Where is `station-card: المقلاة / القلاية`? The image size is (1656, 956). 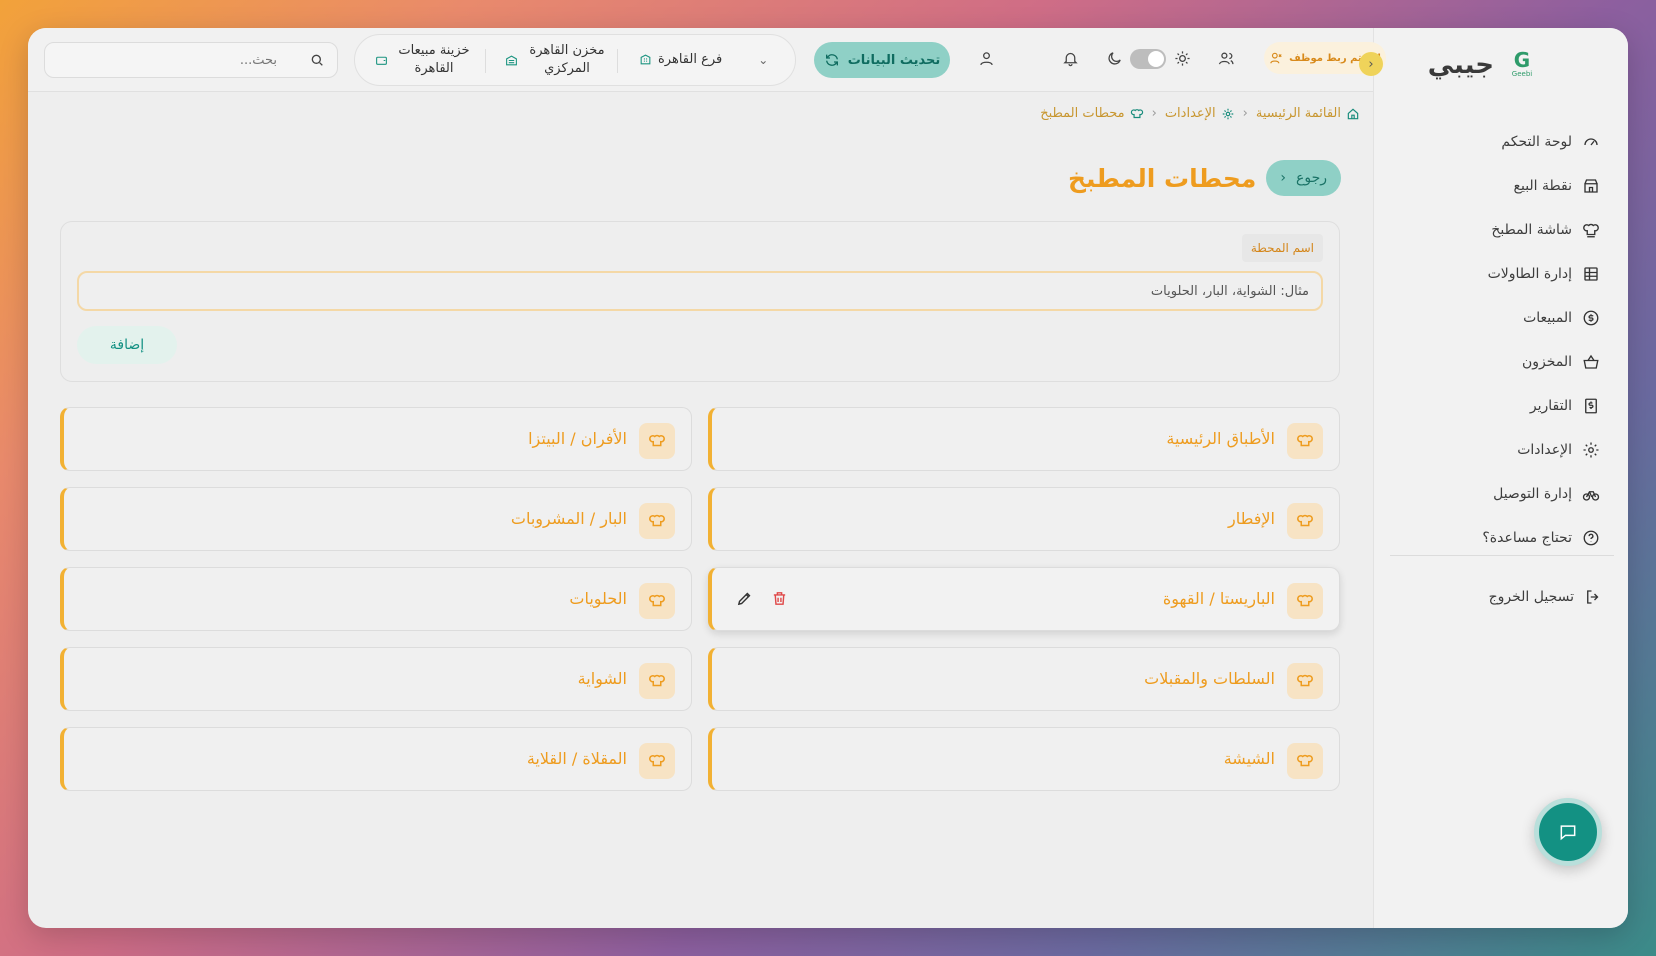 station-card: المقلاة / القلاية is located at coordinates (376, 759).